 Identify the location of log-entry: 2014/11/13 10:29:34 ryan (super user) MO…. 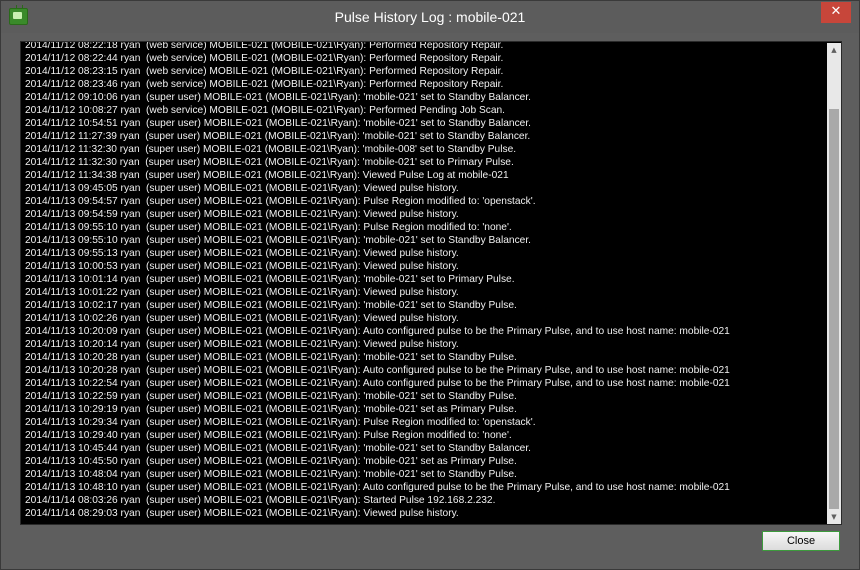
(280, 422).